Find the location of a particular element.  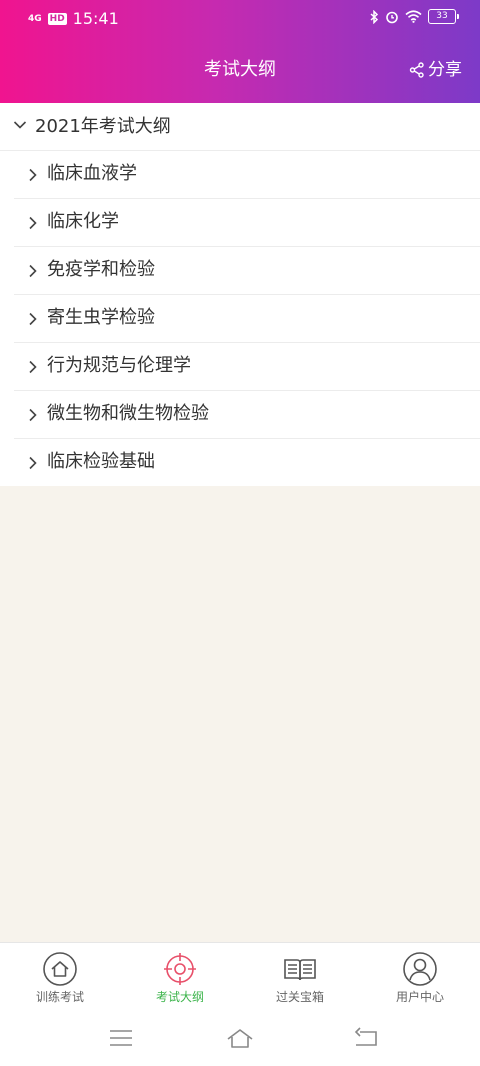

bottom-tab-bar: 训练考试 考试大纲 过关宝箱 用户中心 is located at coordinates (240, 978).